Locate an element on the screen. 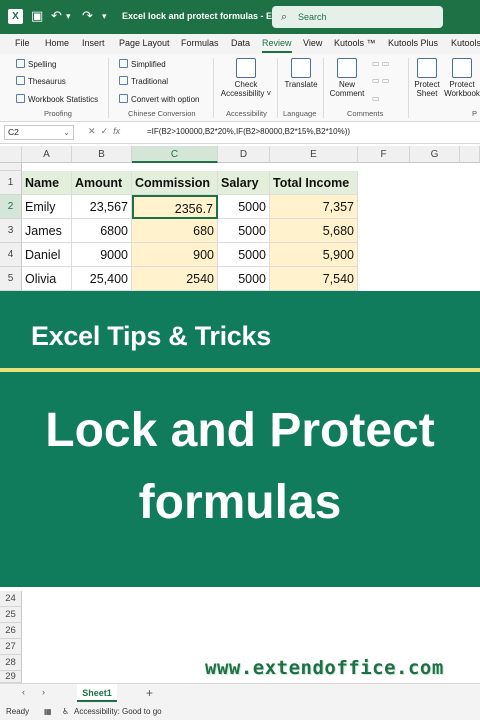  cell-d3: 5000 is located at coordinates (244, 231).